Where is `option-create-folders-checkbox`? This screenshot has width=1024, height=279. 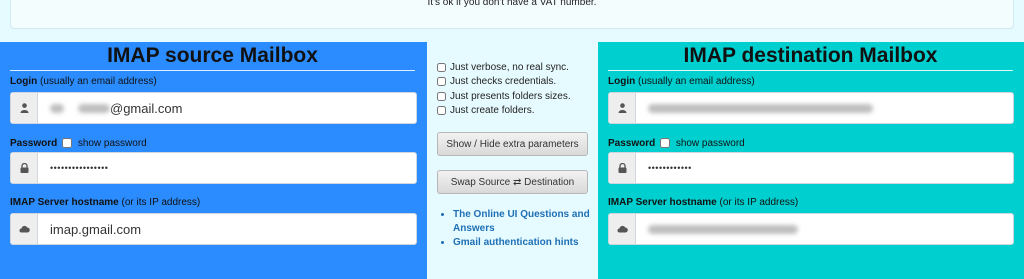
option-create-folders-checkbox is located at coordinates (441, 110).